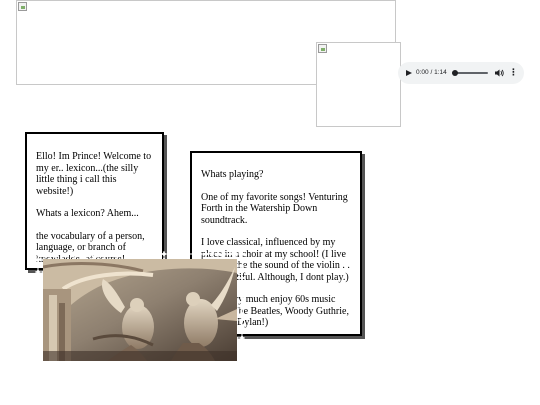 This screenshot has height=405, width=540. I want to click on stamp-photo, so click(140, 310).